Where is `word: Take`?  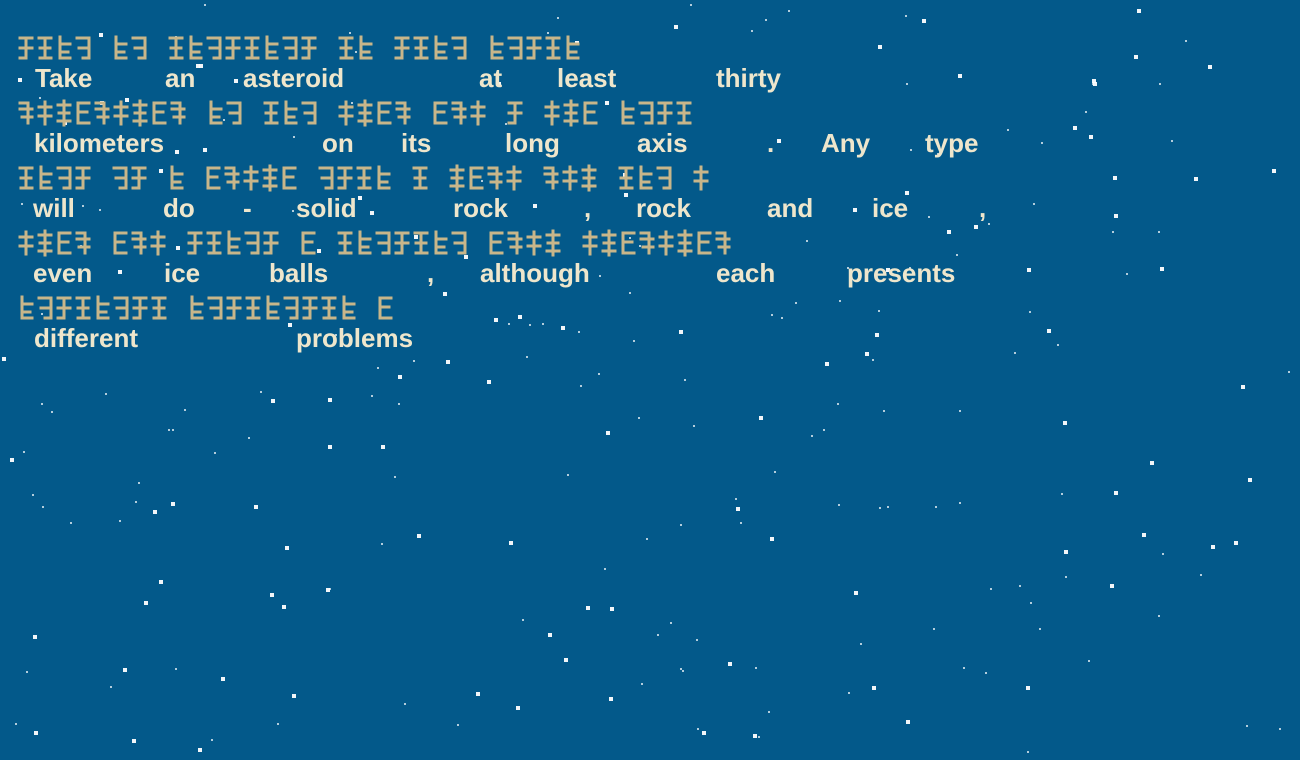
word: Take is located at coordinates (64, 78).